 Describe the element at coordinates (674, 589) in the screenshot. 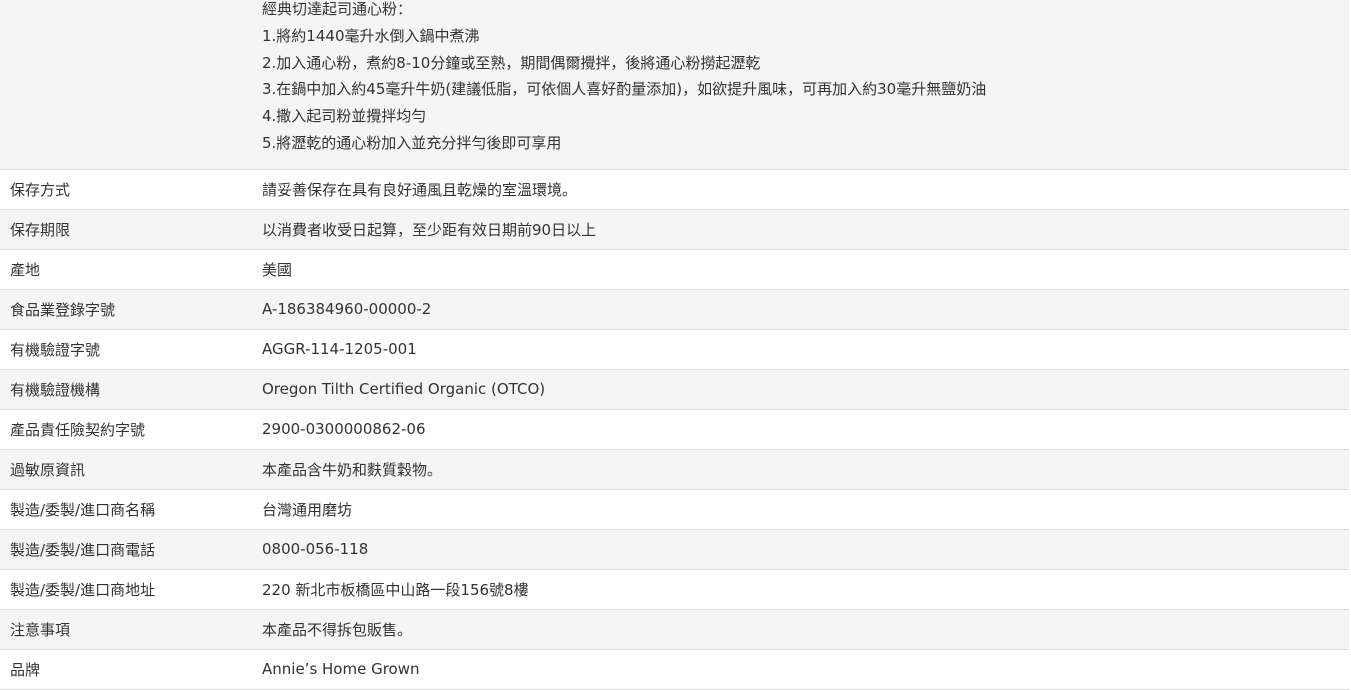

I see `spec-row-importer-address: 製造/委製/進口商地址 220 新北市板橋區中山路一段156號8樓` at that location.